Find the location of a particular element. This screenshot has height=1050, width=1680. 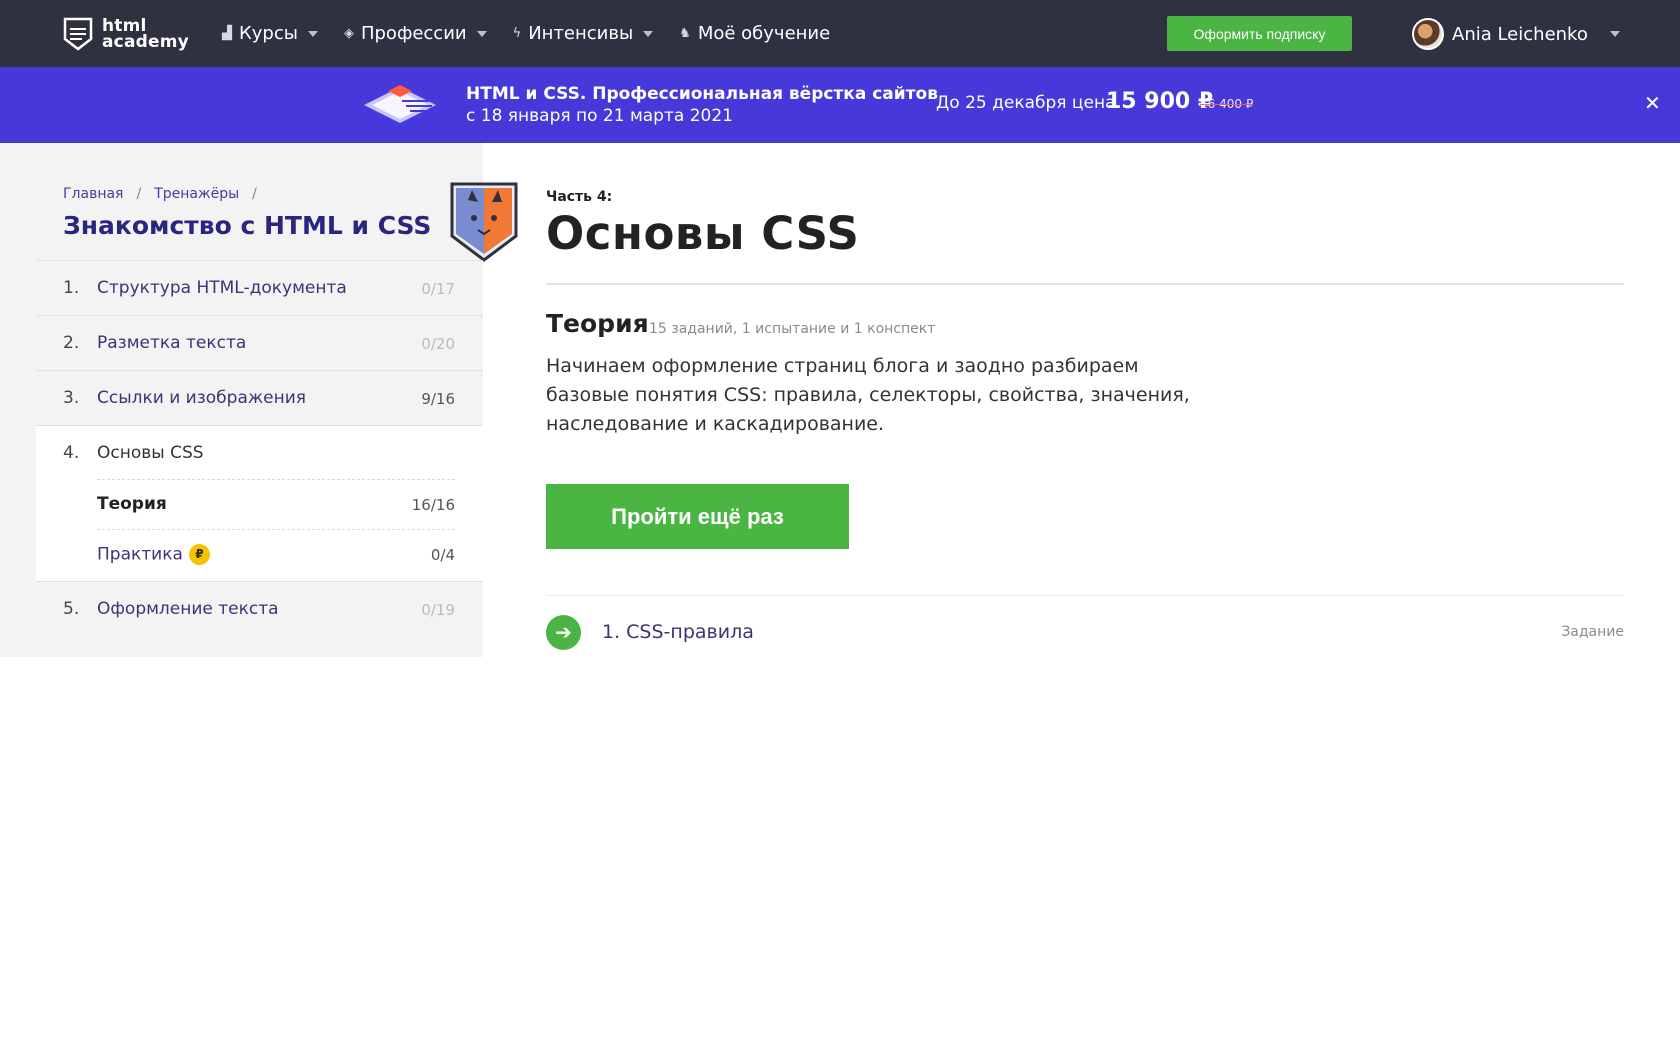

chapter-number: 2. is located at coordinates (71, 343).